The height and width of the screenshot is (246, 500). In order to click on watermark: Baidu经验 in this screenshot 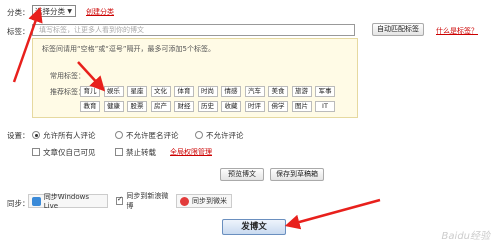, I will do `click(465, 236)`.